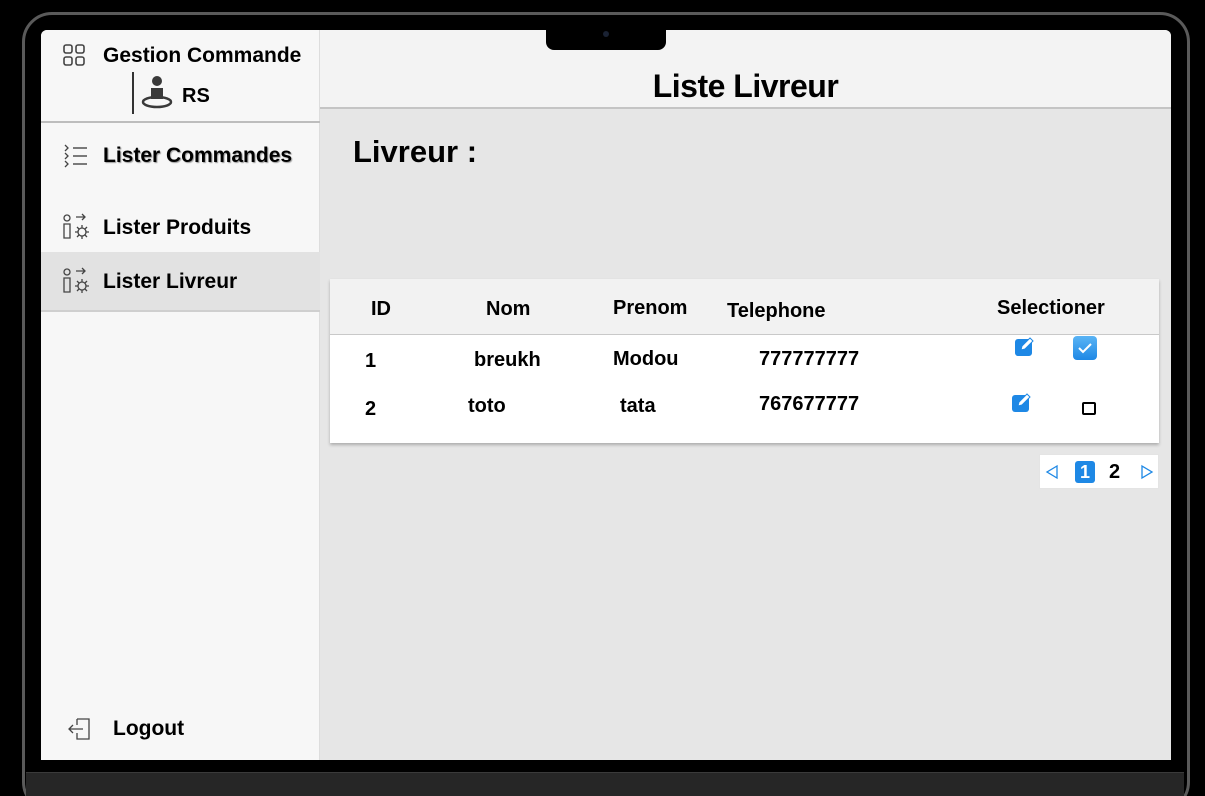 Image resolution: width=1205 pixels, height=796 pixels. I want to click on select-checkbox-checked, so click(1085, 348).